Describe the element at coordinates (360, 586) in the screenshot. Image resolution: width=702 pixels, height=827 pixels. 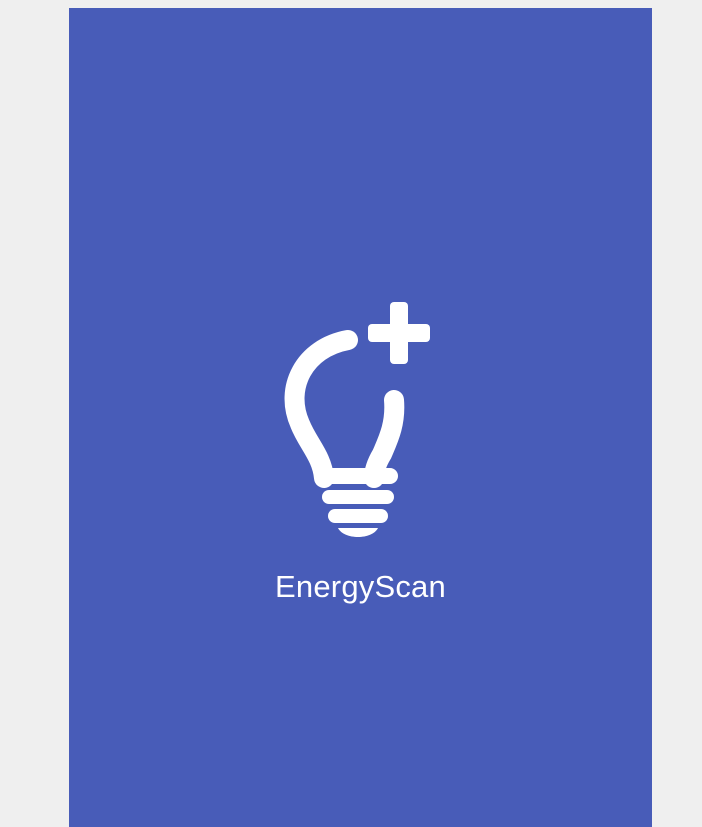
I see `app-name: EnergyScan` at that location.